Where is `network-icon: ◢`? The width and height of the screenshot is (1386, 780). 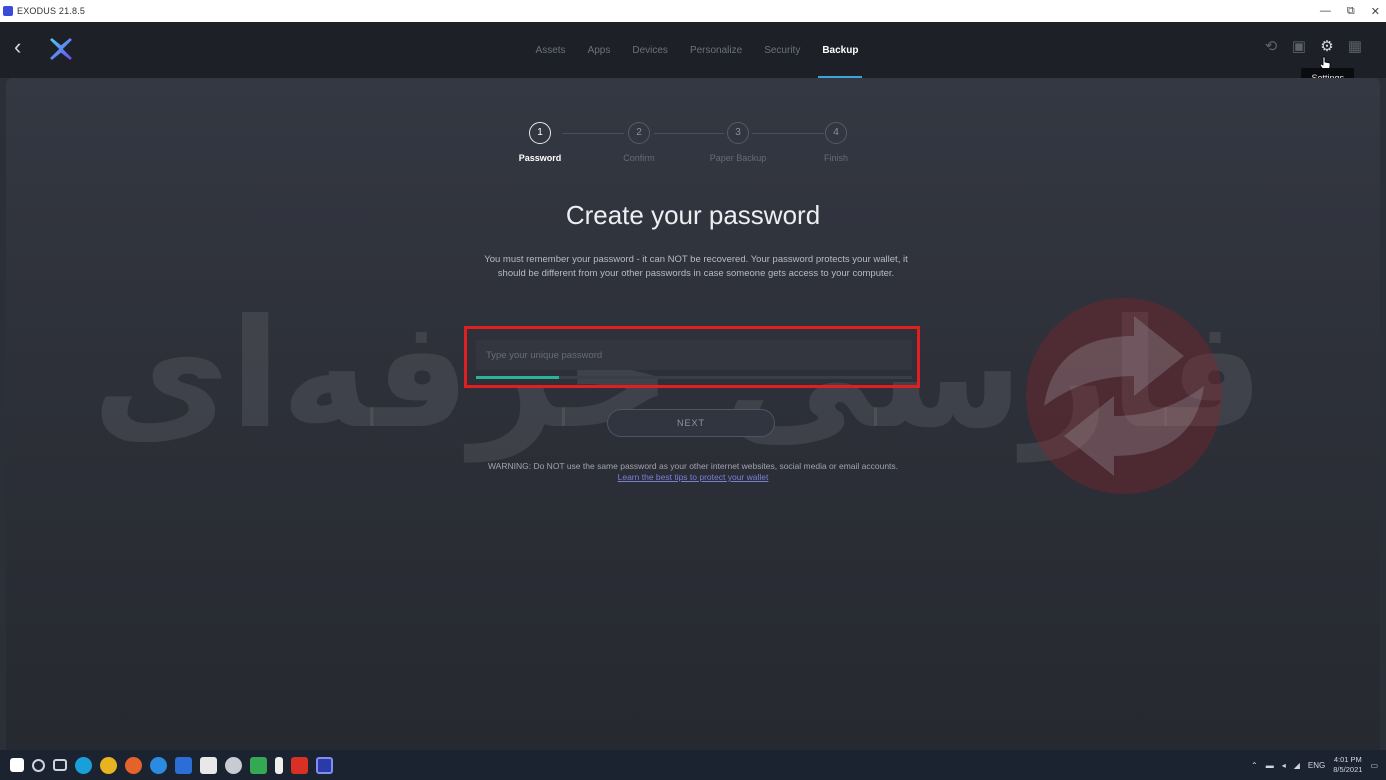
network-icon: ◢ is located at coordinates (1297, 765).